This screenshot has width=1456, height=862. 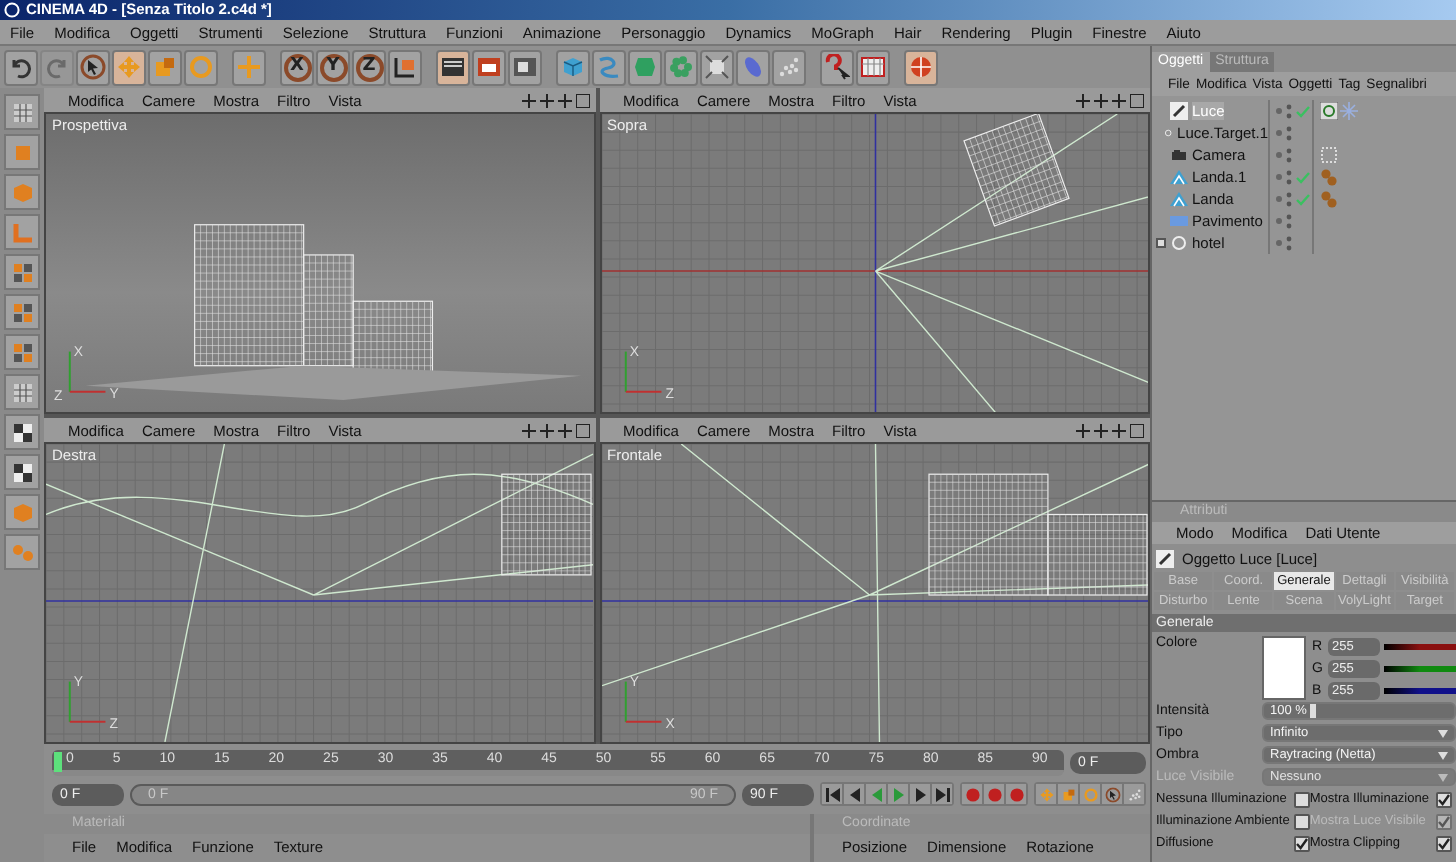 I want to click on grid-icon, so click(x=22, y=112).